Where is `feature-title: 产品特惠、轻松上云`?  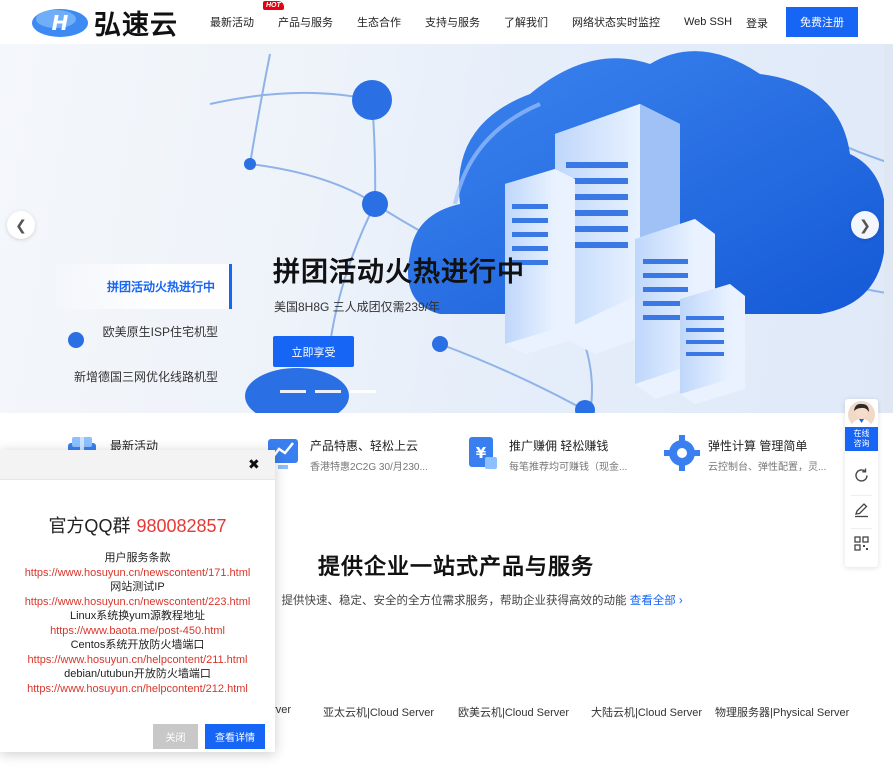 feature-title: 产品特惠、轻松上云 is located at coordinates (364, 446).